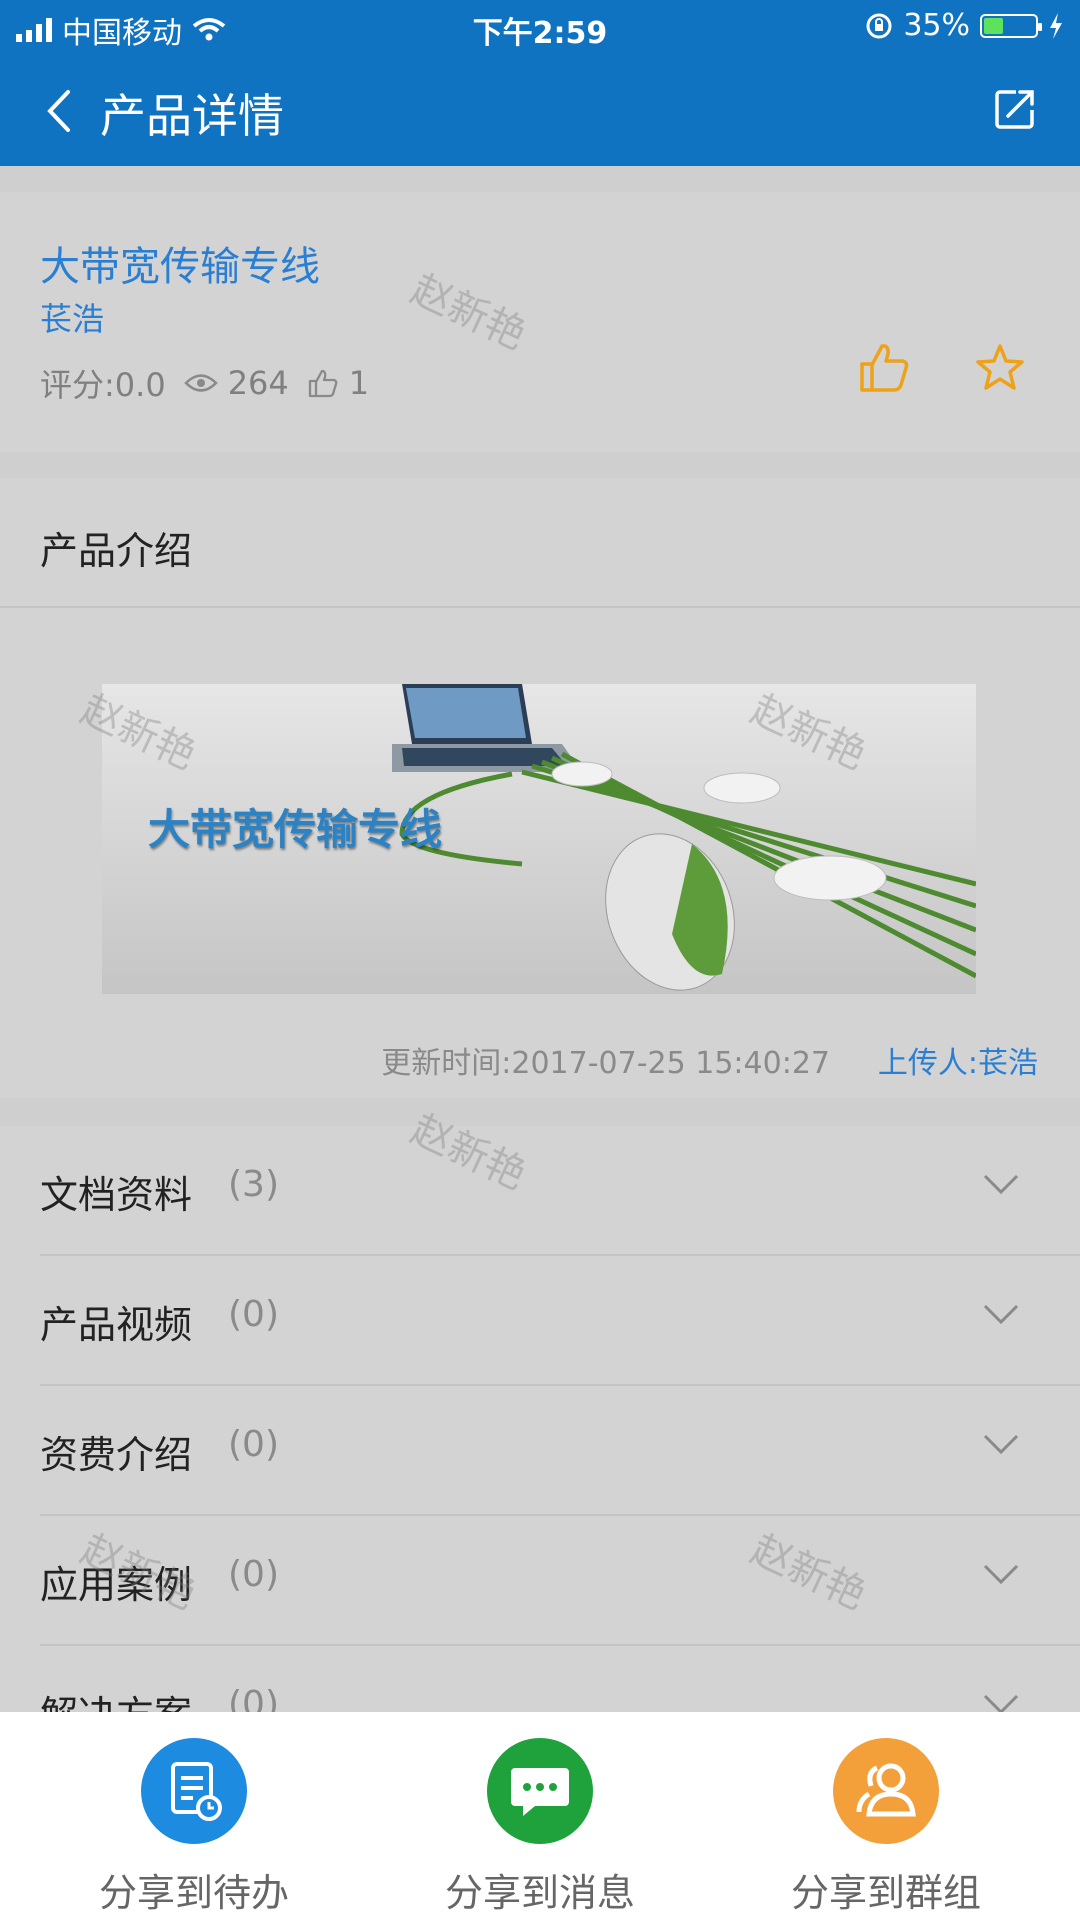 This screenshot has height=1920, width=1080. What do you see at coordinates (936, 25) in the screenshot?
I see `battery-percent: 35%` at bounding box center [936, 25].